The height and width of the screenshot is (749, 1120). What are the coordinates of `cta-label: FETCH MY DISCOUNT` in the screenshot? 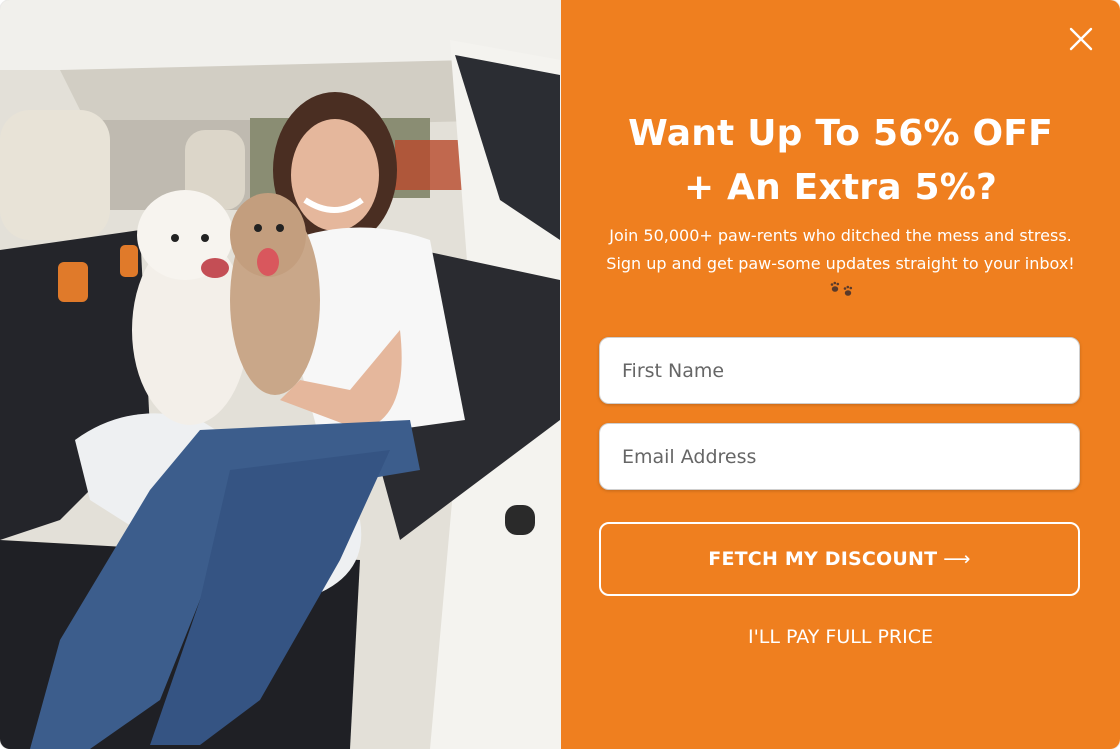 It's located at (823, 559).